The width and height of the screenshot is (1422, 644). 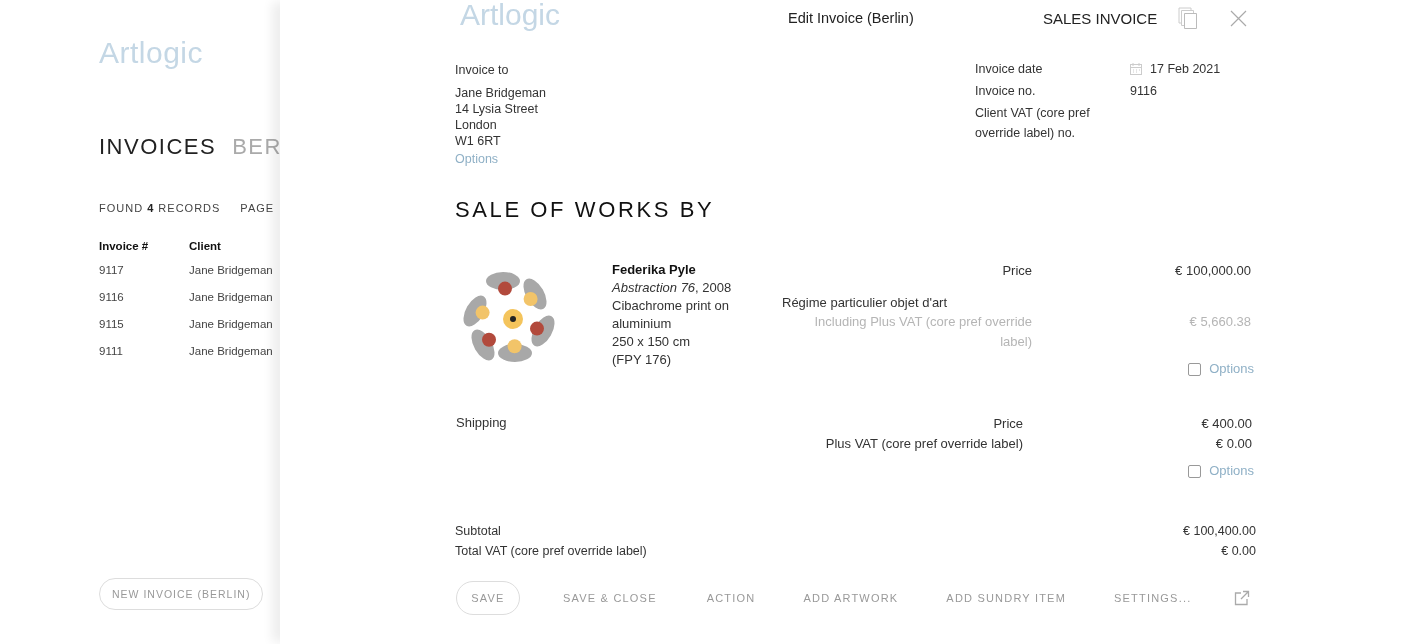 I want to click on artwork-title: Abstraction 76, 2008, so click(x=672, y=288).